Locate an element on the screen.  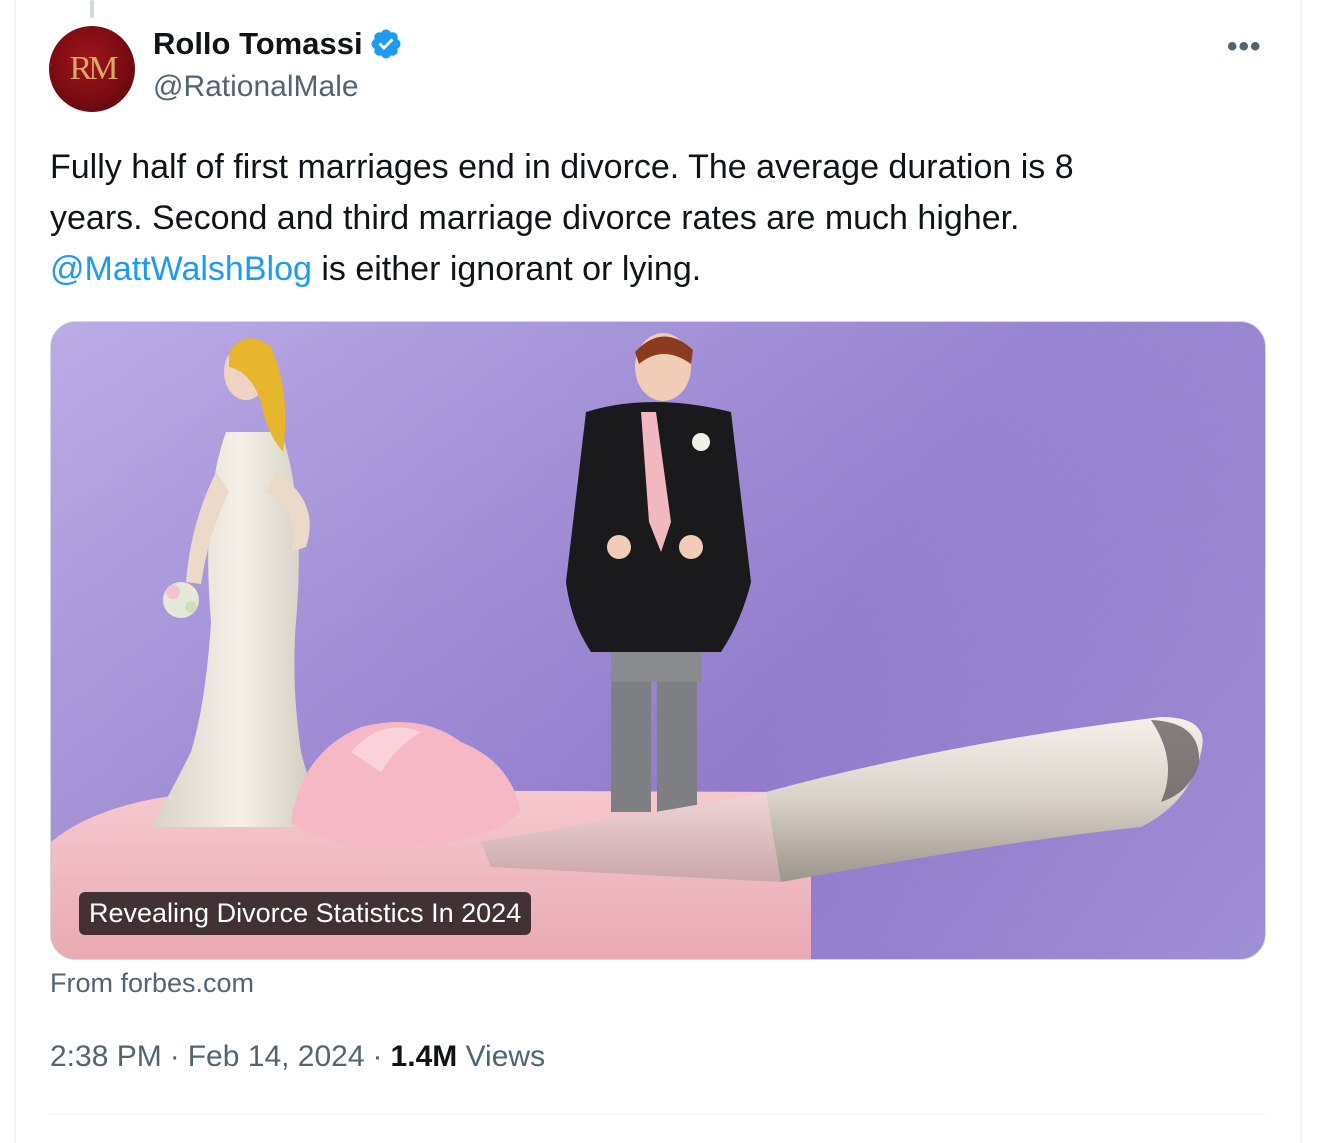
display-name-text: Rollo Tomassi is located at coordinates (258, 43).